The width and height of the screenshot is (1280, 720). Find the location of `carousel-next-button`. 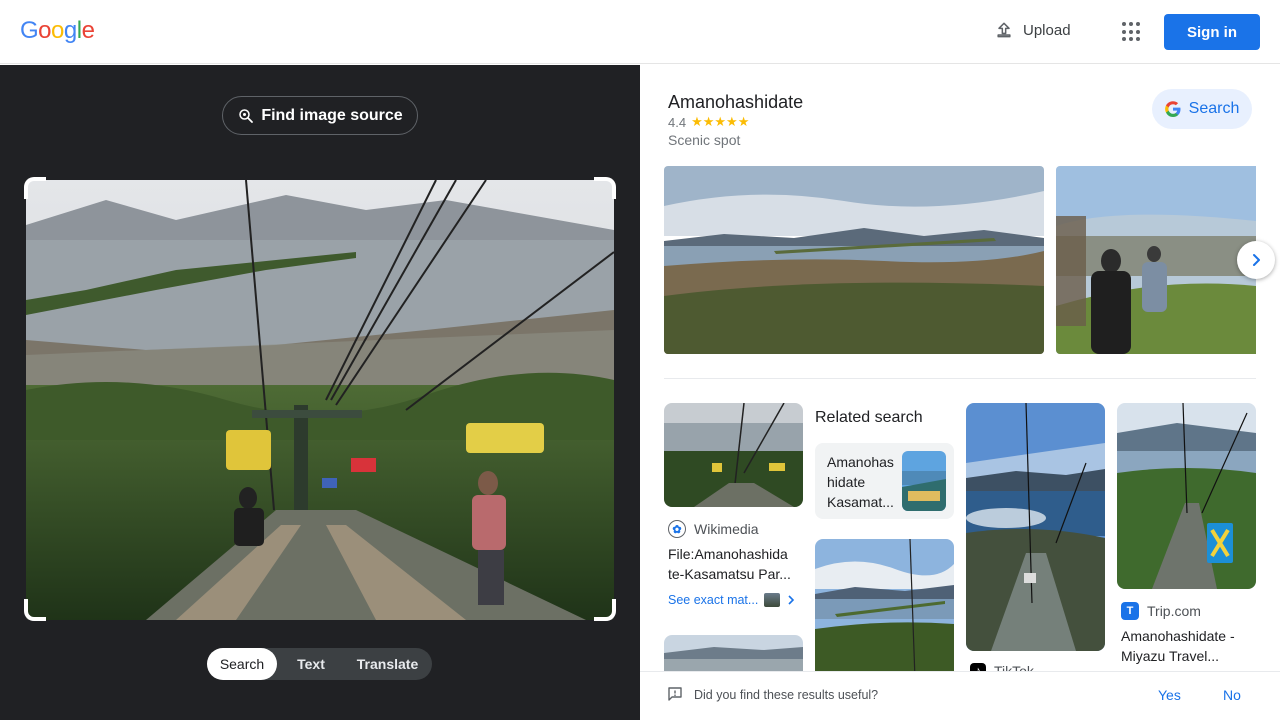

carousel-next-button is located at coordinates (1256, 260).